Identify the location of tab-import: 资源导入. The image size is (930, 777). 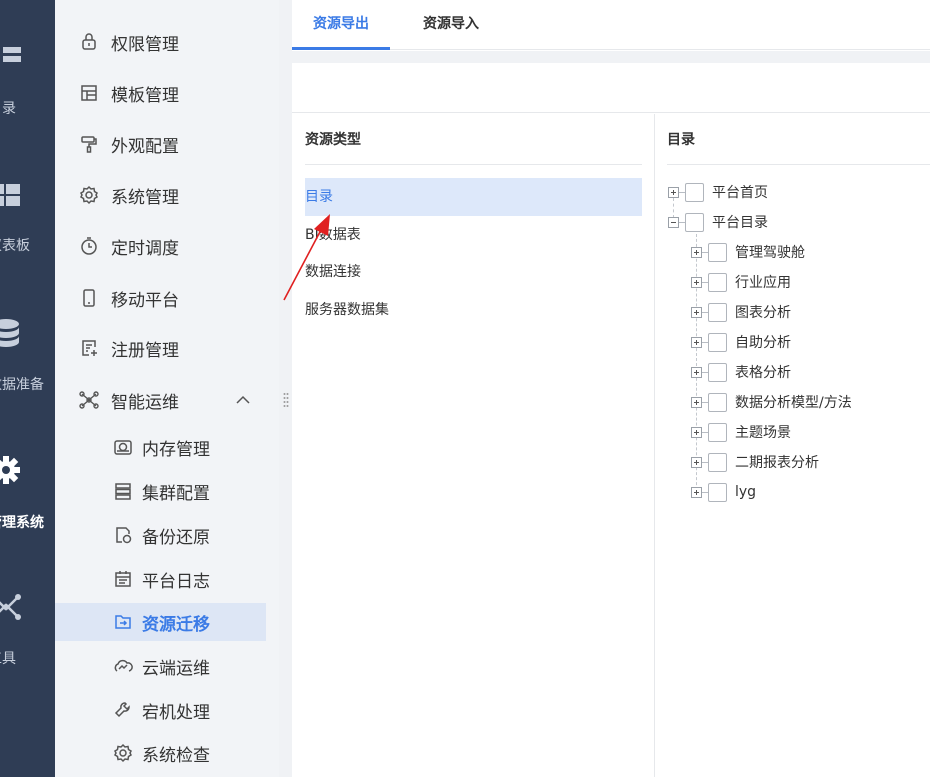
(451, 25).